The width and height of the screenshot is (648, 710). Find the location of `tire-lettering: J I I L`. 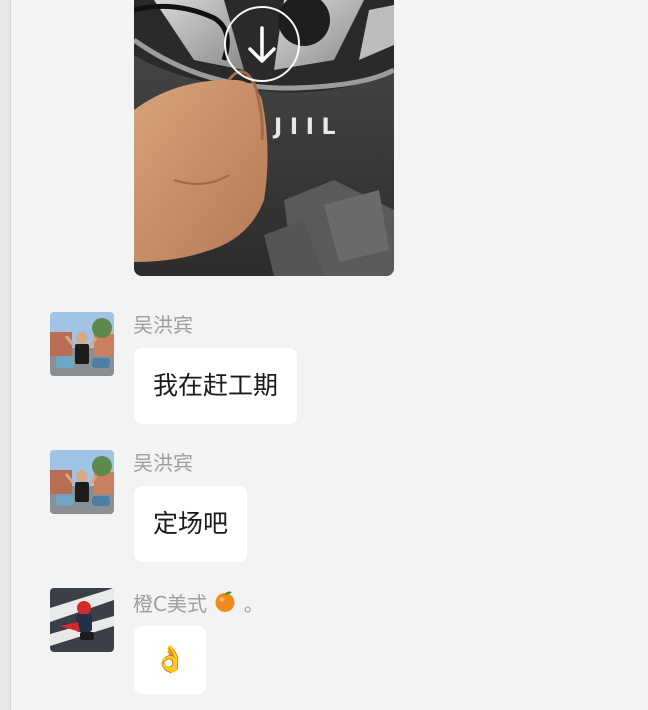

tire-lettering: J I I L is located at coordinates (304, 127).